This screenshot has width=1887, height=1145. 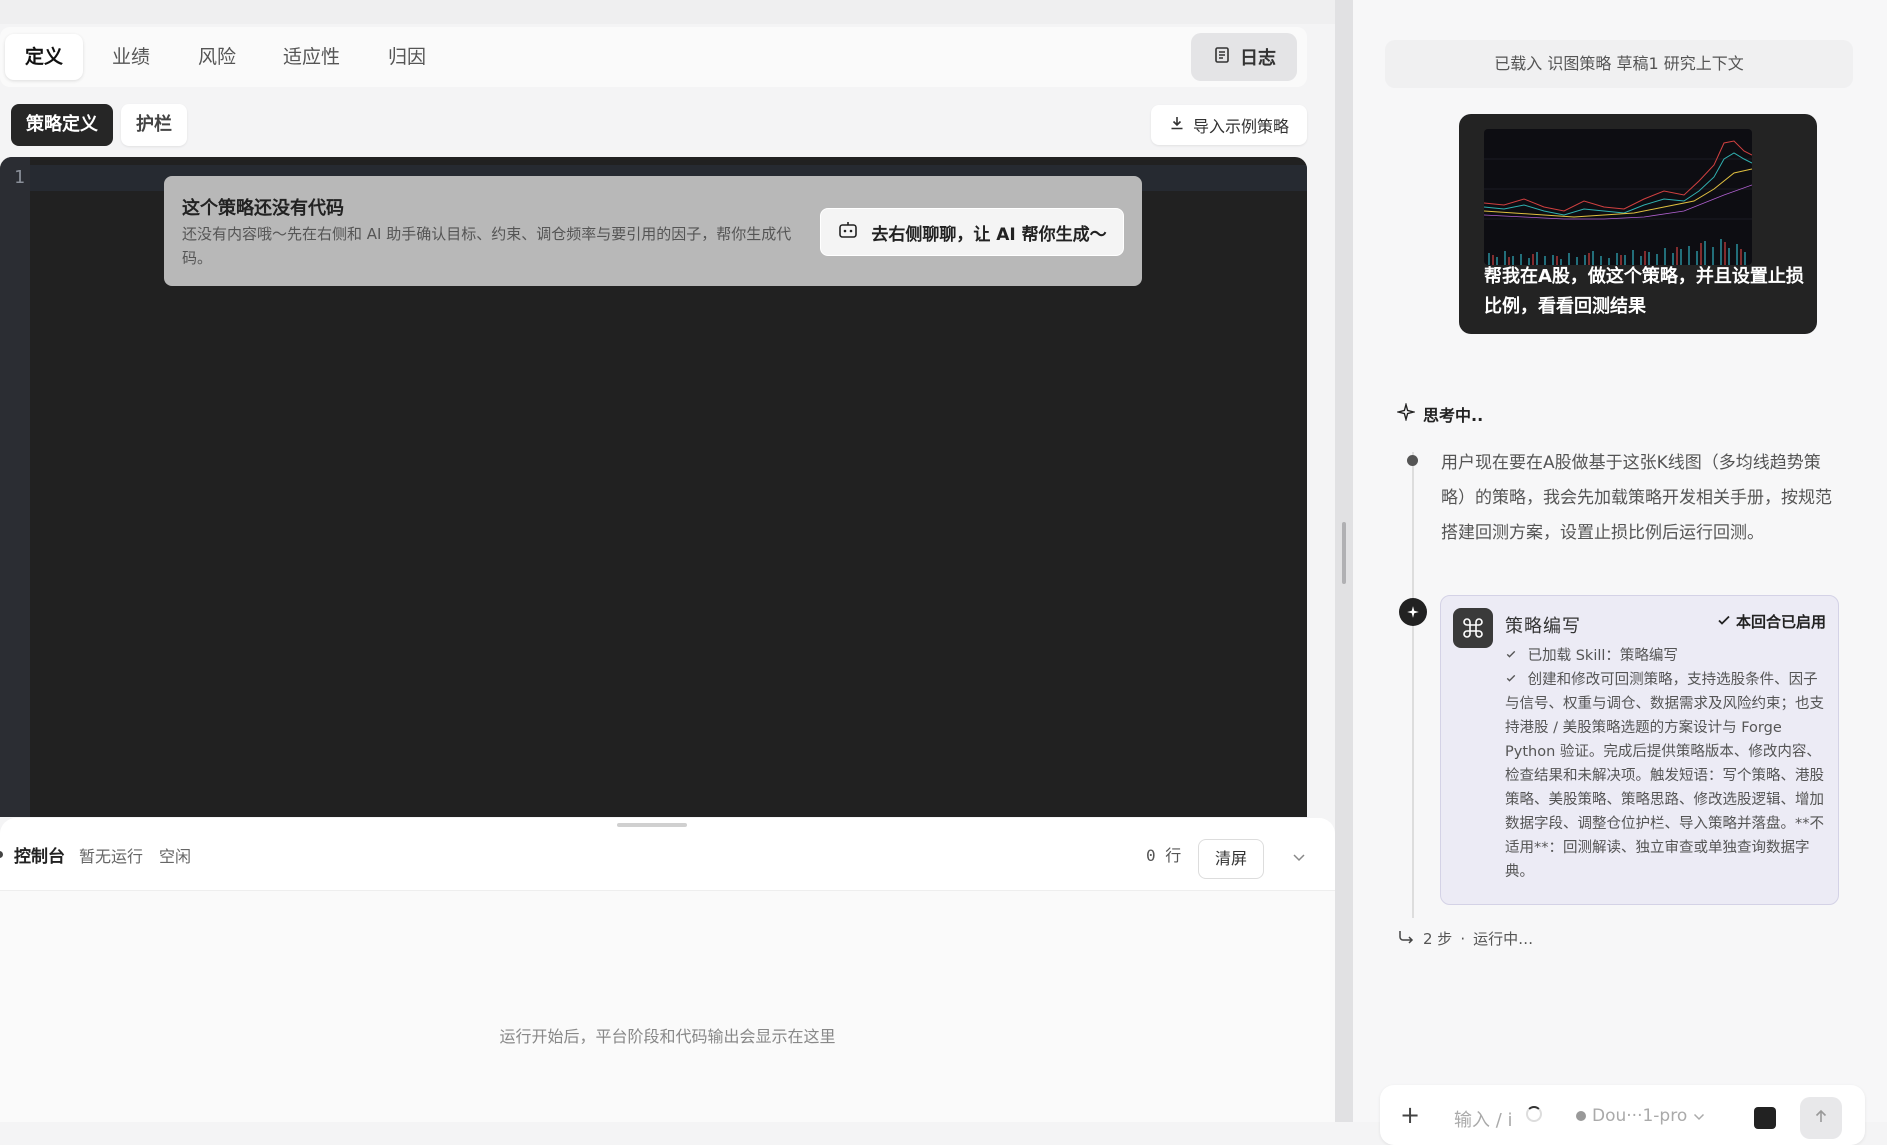 What do you see at coordinates (1412, 460) in the screenshot?
I see `timeline-dot` at bounding box center [1412, 460].